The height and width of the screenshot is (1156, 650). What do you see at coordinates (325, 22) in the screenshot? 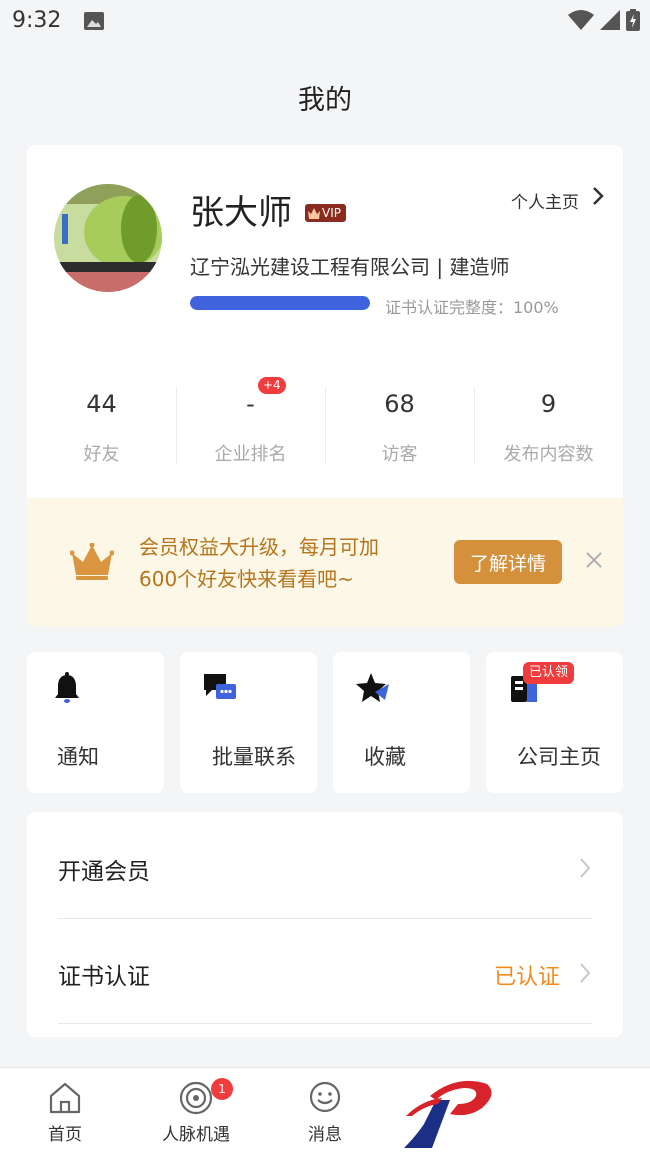
I see `status-bar: 9:32` at bounding box center [325, 22].